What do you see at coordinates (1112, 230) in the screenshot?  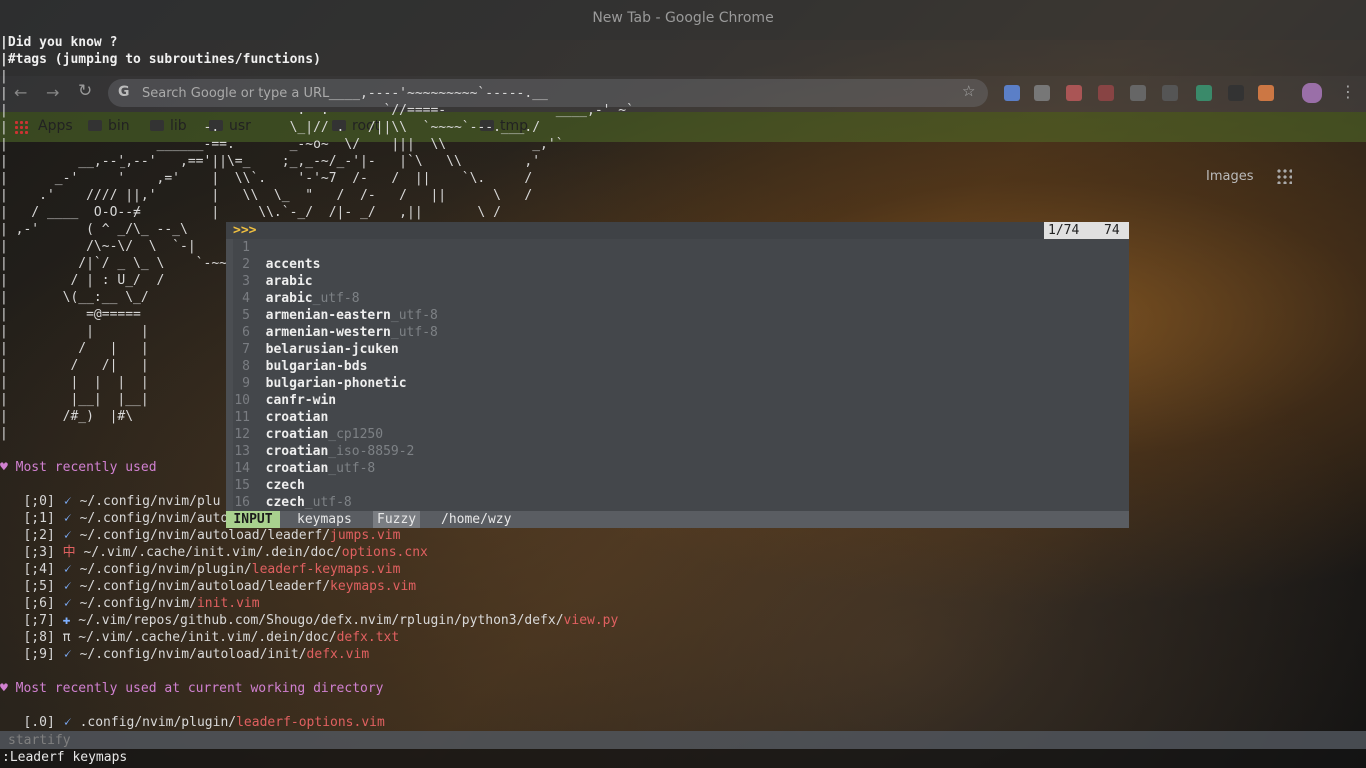 I see `leaderf-total: 74` at bounding box center [1112, 230].